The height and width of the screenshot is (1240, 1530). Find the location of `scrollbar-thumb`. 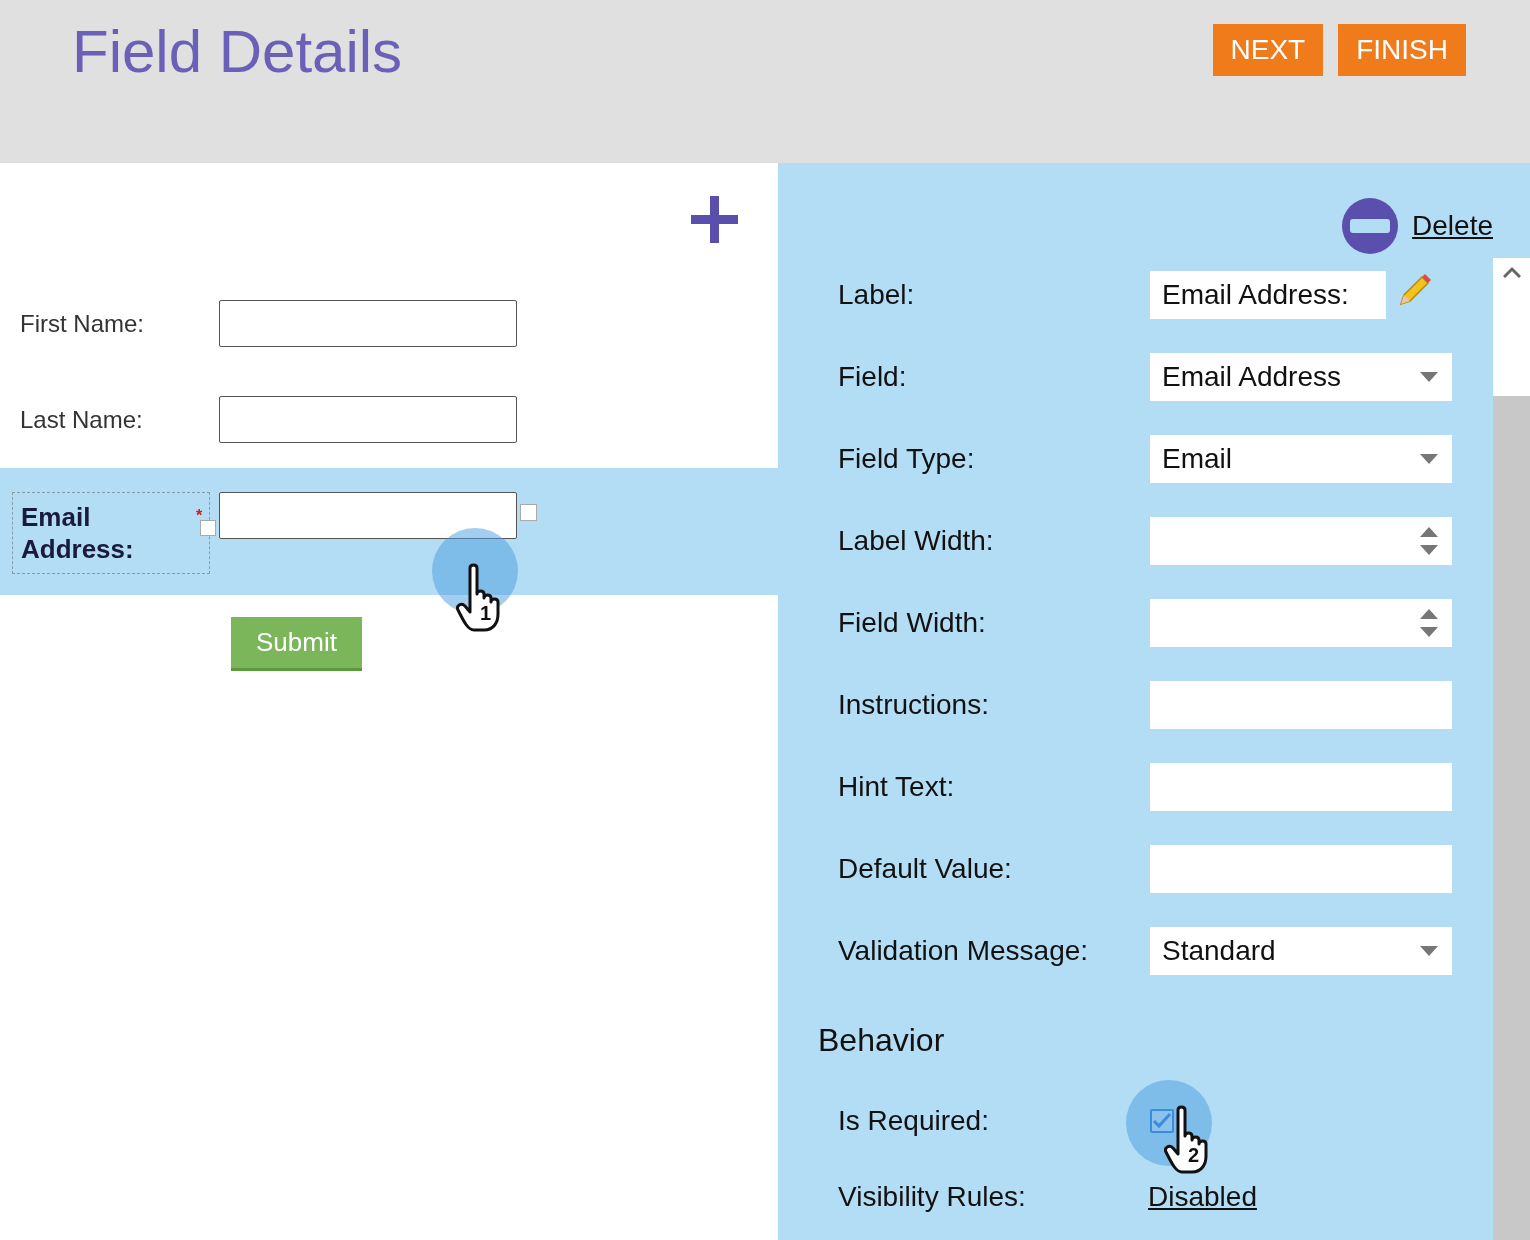

scrollbar-thumb is located at coordinates (1511, 327).